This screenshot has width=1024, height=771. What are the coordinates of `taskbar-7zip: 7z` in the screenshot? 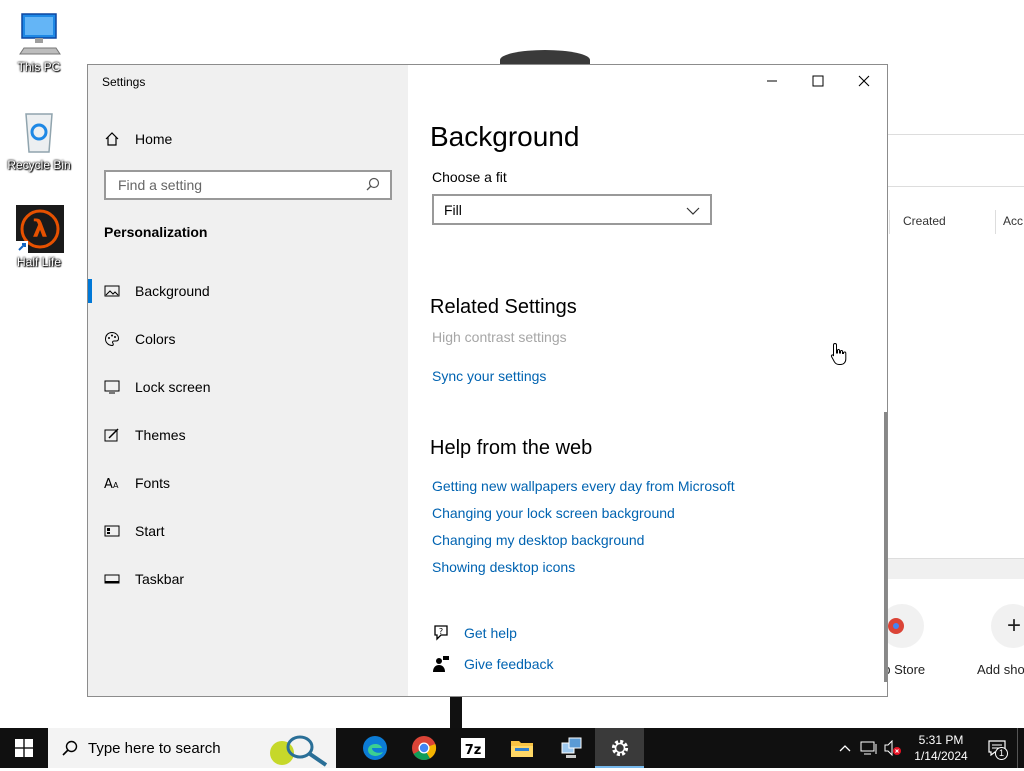 It's located at (472, 748).